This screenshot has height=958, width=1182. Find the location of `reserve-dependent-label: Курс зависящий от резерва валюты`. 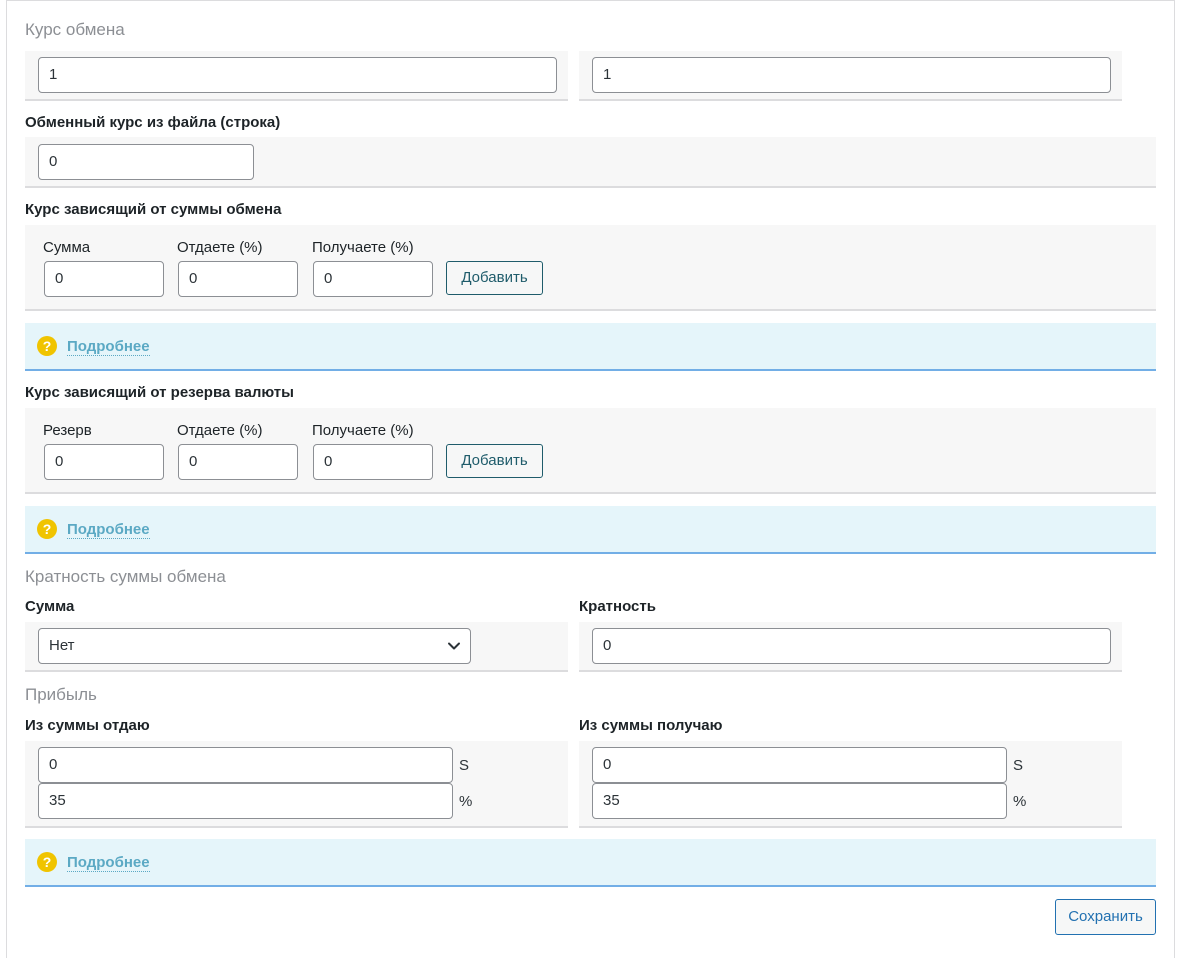

reserve-dependent-label: Курс зависящий от резерва валюты is located at coordinates (159, 392).